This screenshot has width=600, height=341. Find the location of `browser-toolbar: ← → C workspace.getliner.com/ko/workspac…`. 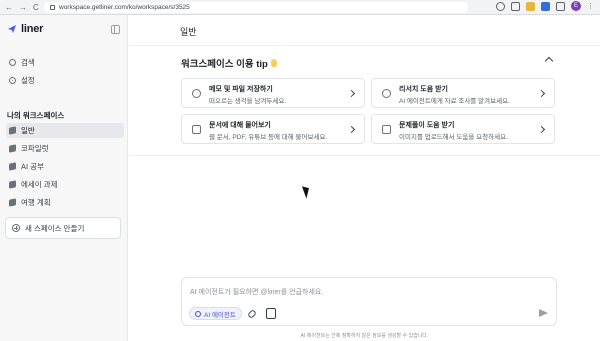

browser-toolbar: ← → C workspace.getliner.com/ko/workspac… is located at coordinates (300, 7).